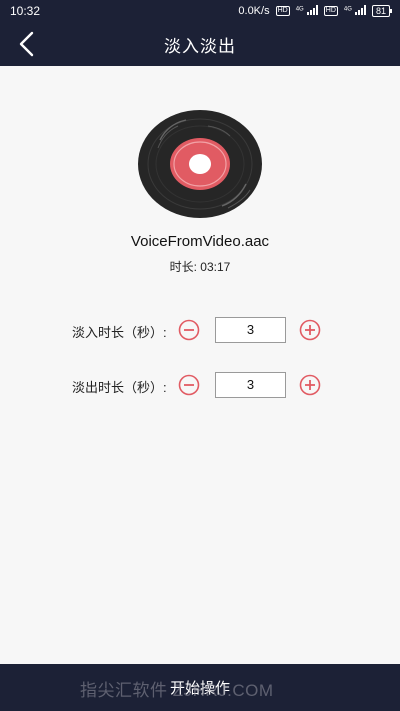  I want to click on start-button: 开始操作, so click(200, 687).